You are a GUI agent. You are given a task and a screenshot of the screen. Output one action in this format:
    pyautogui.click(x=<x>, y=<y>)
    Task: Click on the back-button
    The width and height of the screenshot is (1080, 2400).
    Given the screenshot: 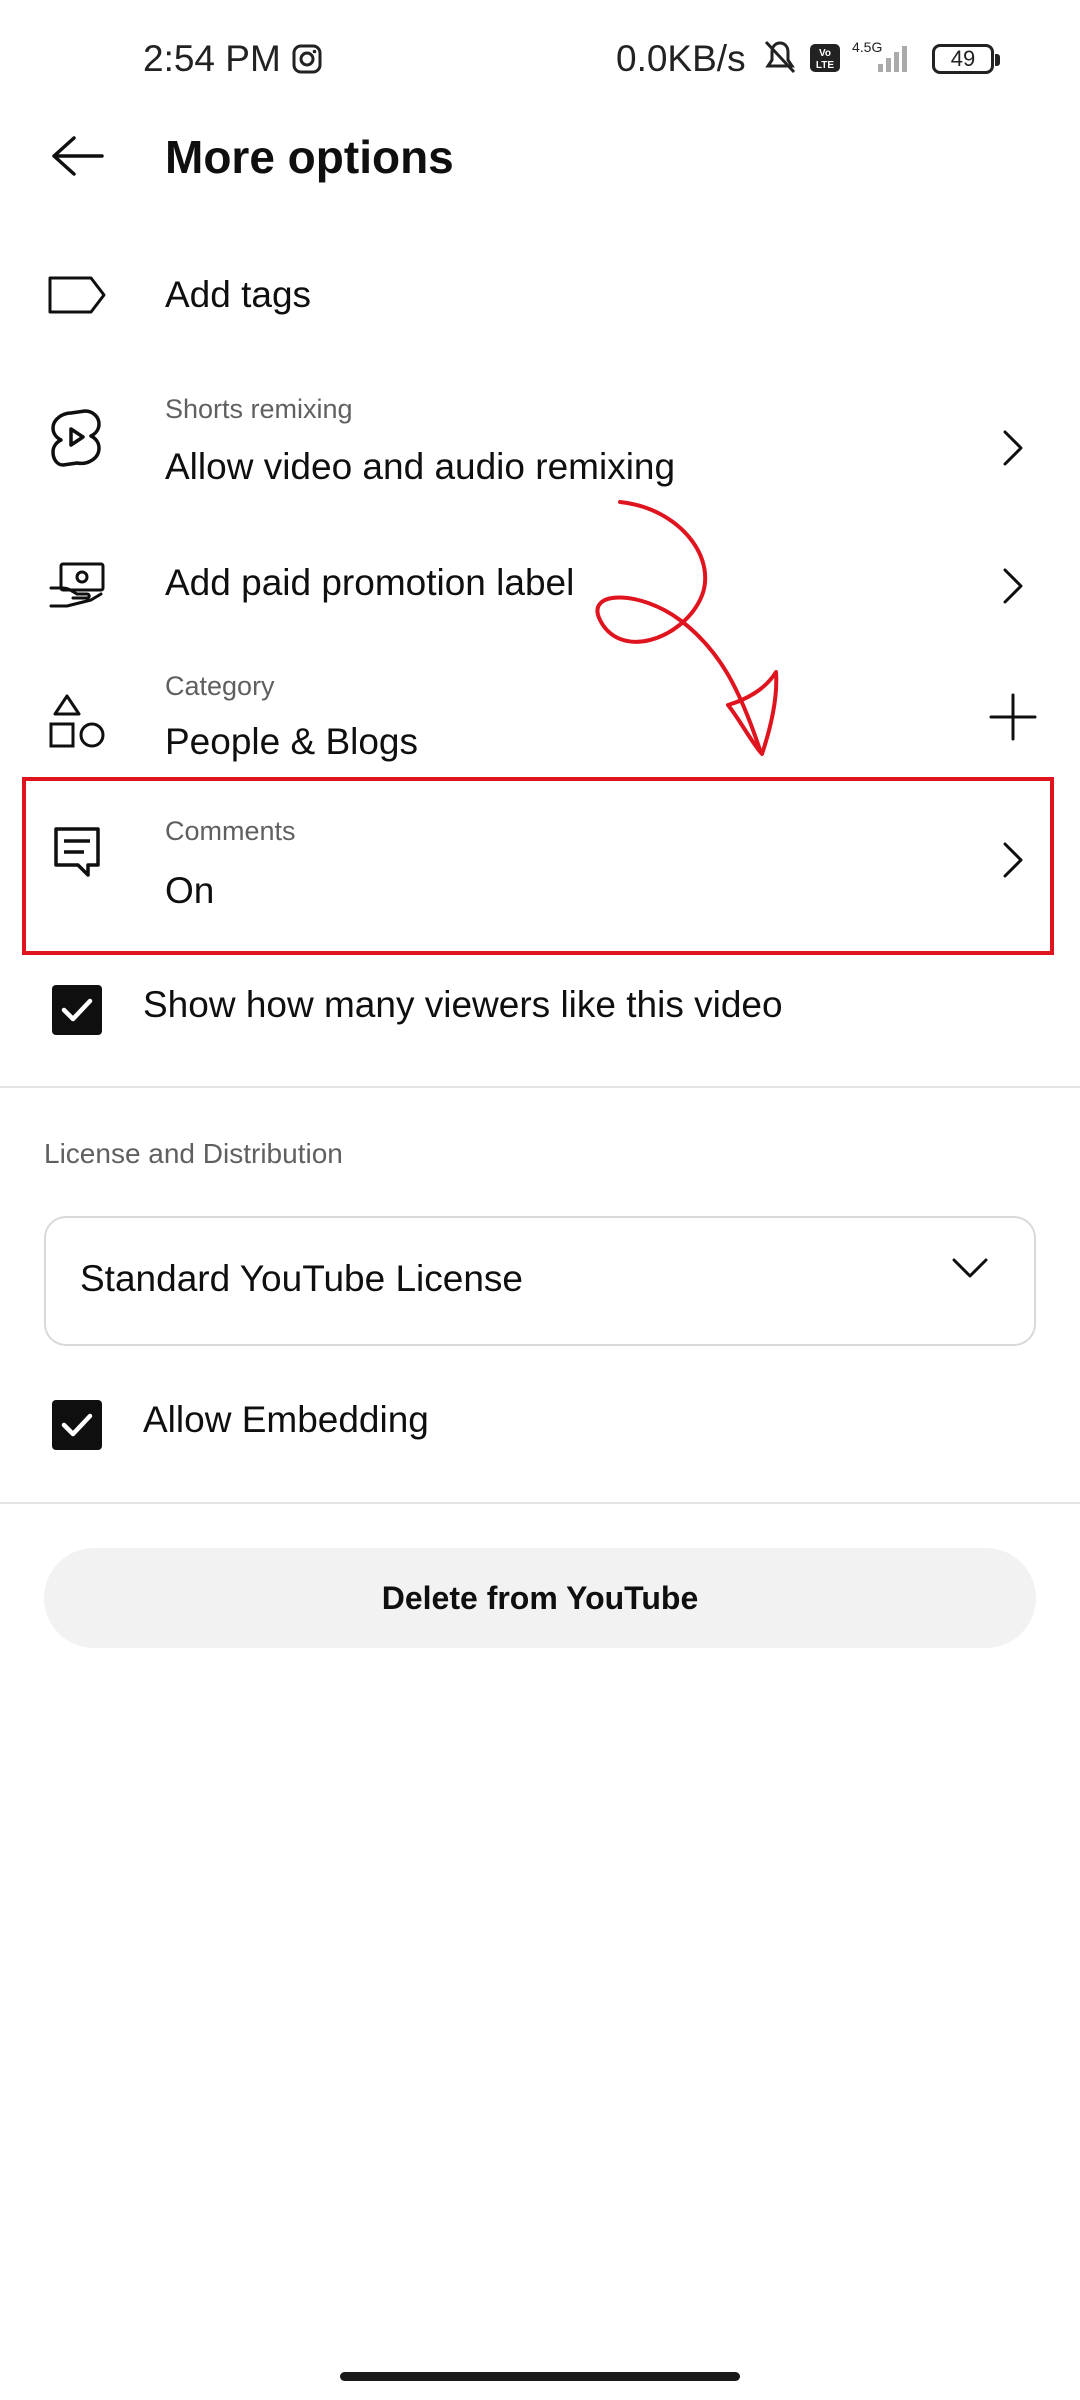 What is the action you would take?
    pyautogui.click(x=78, y=156)
    